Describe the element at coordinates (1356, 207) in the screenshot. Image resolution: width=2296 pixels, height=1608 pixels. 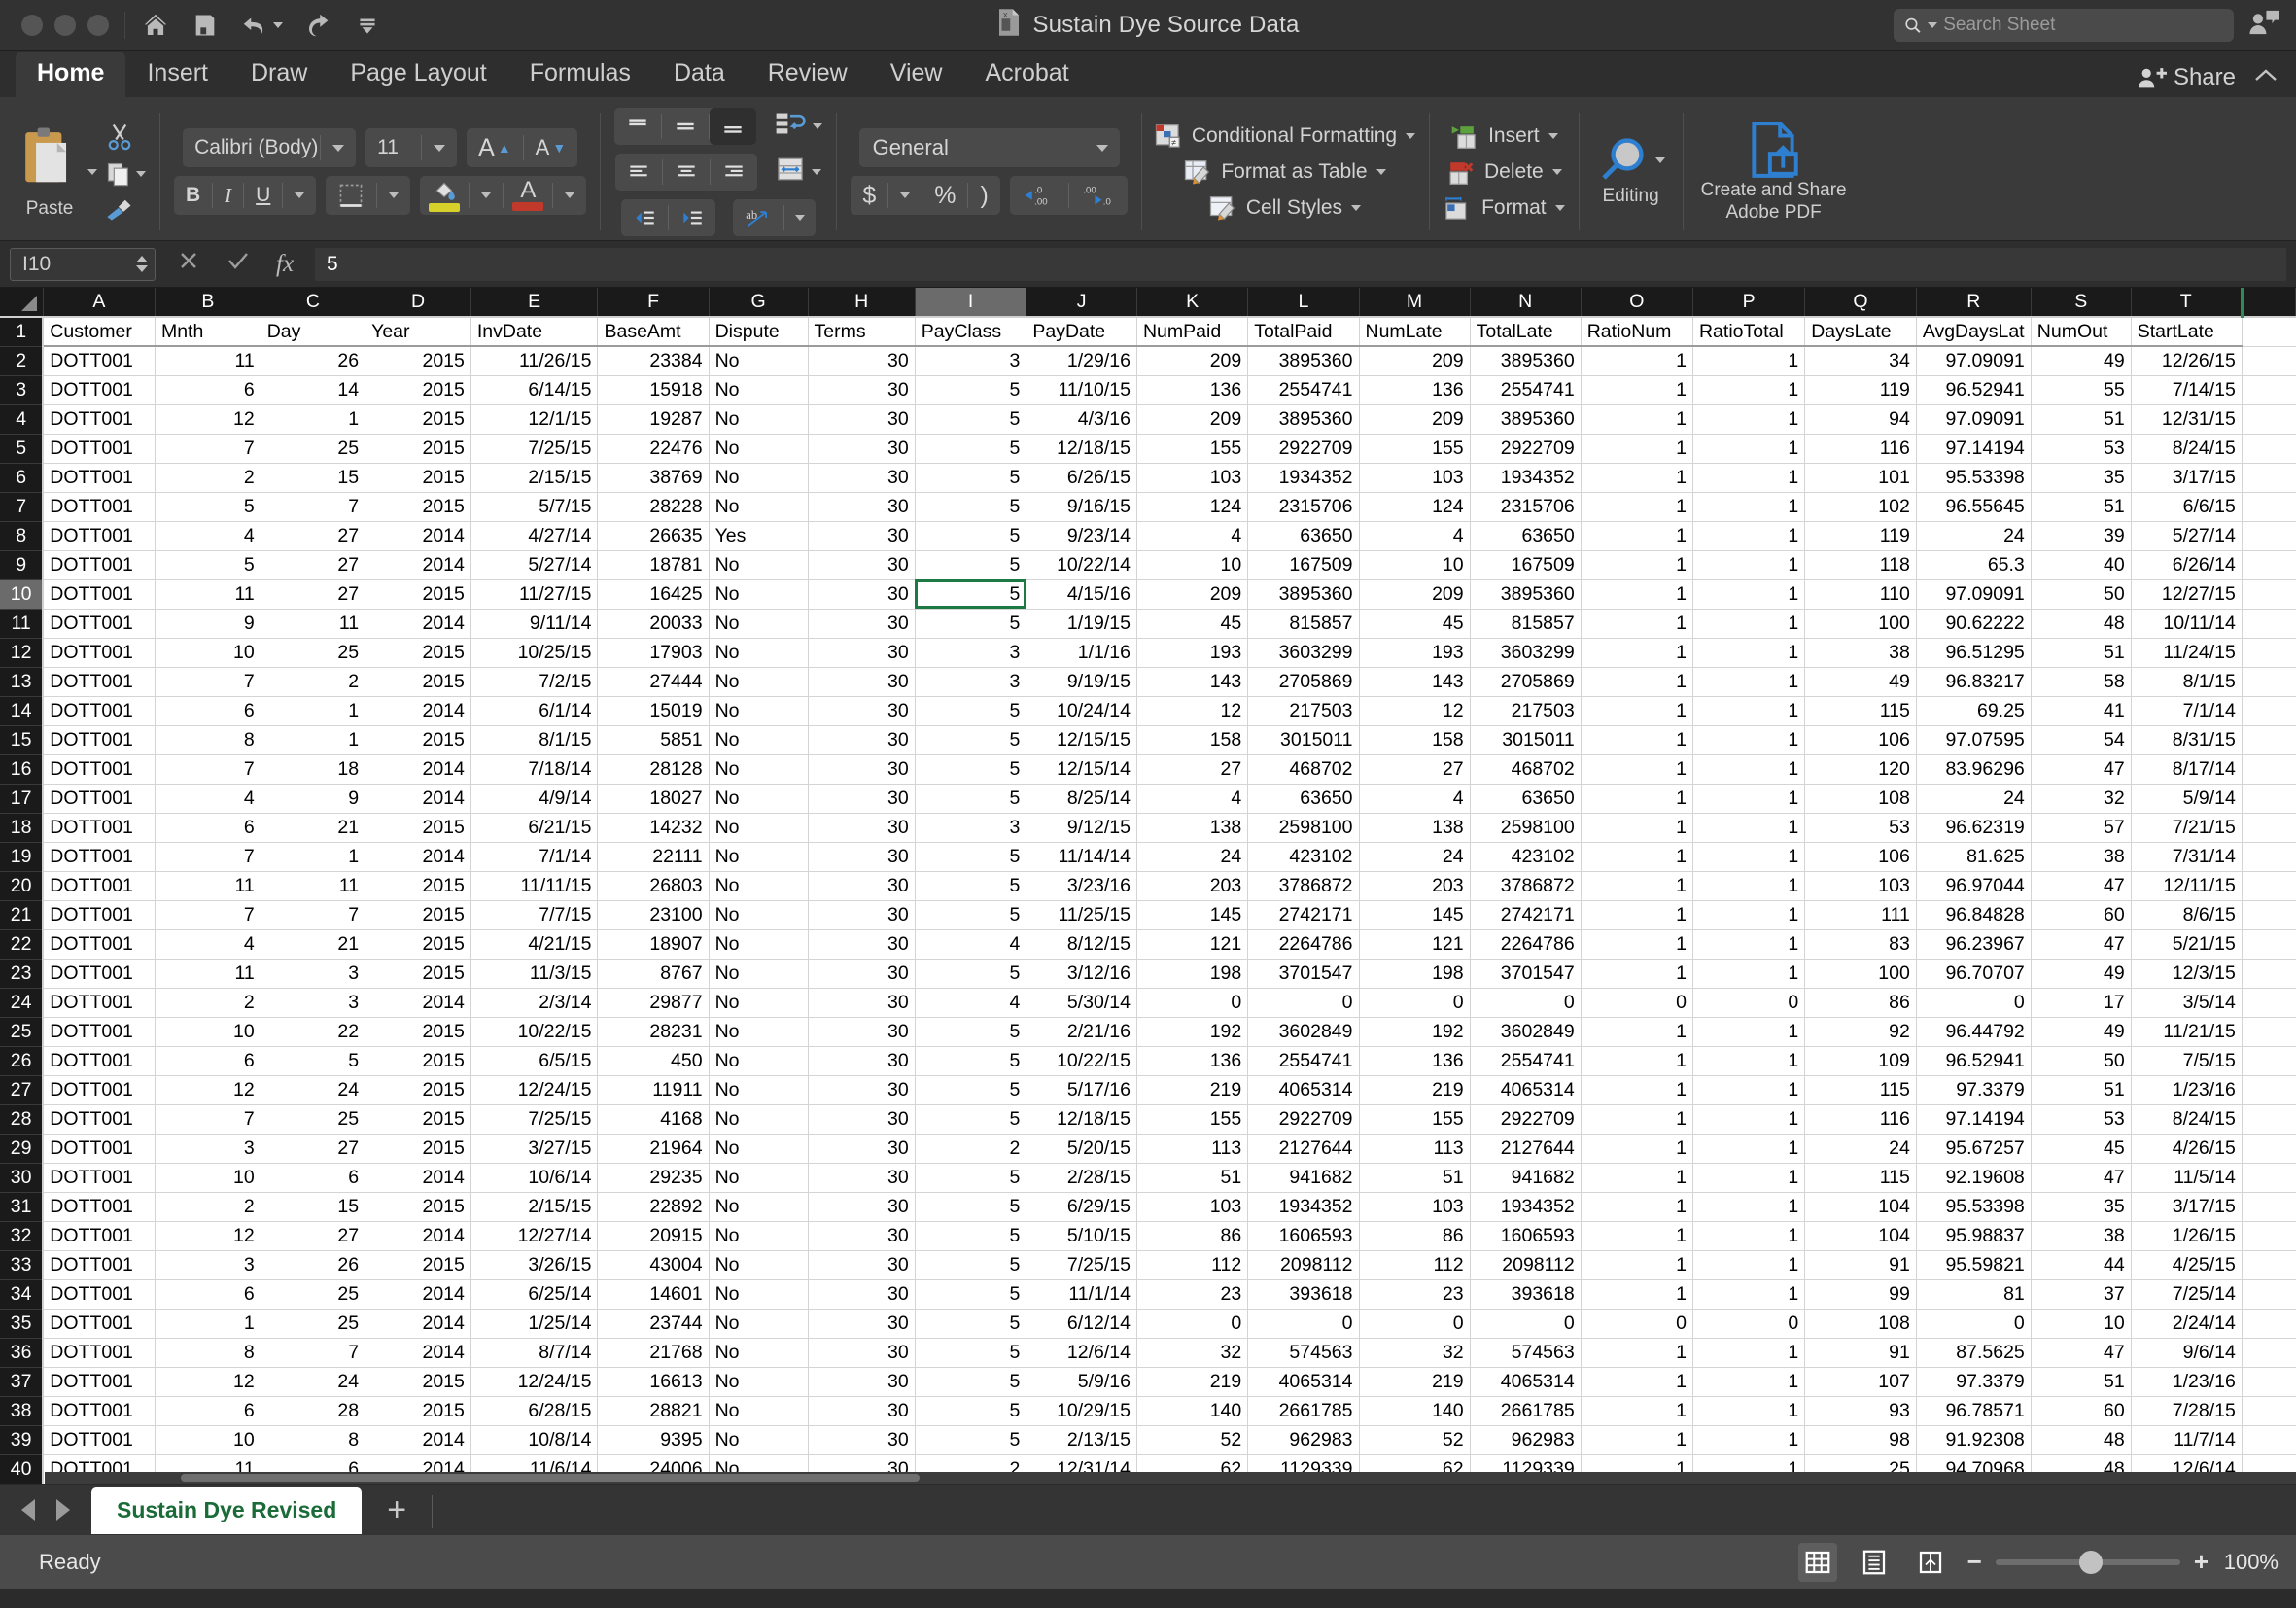
I see `cell-styles-caret` at that location.